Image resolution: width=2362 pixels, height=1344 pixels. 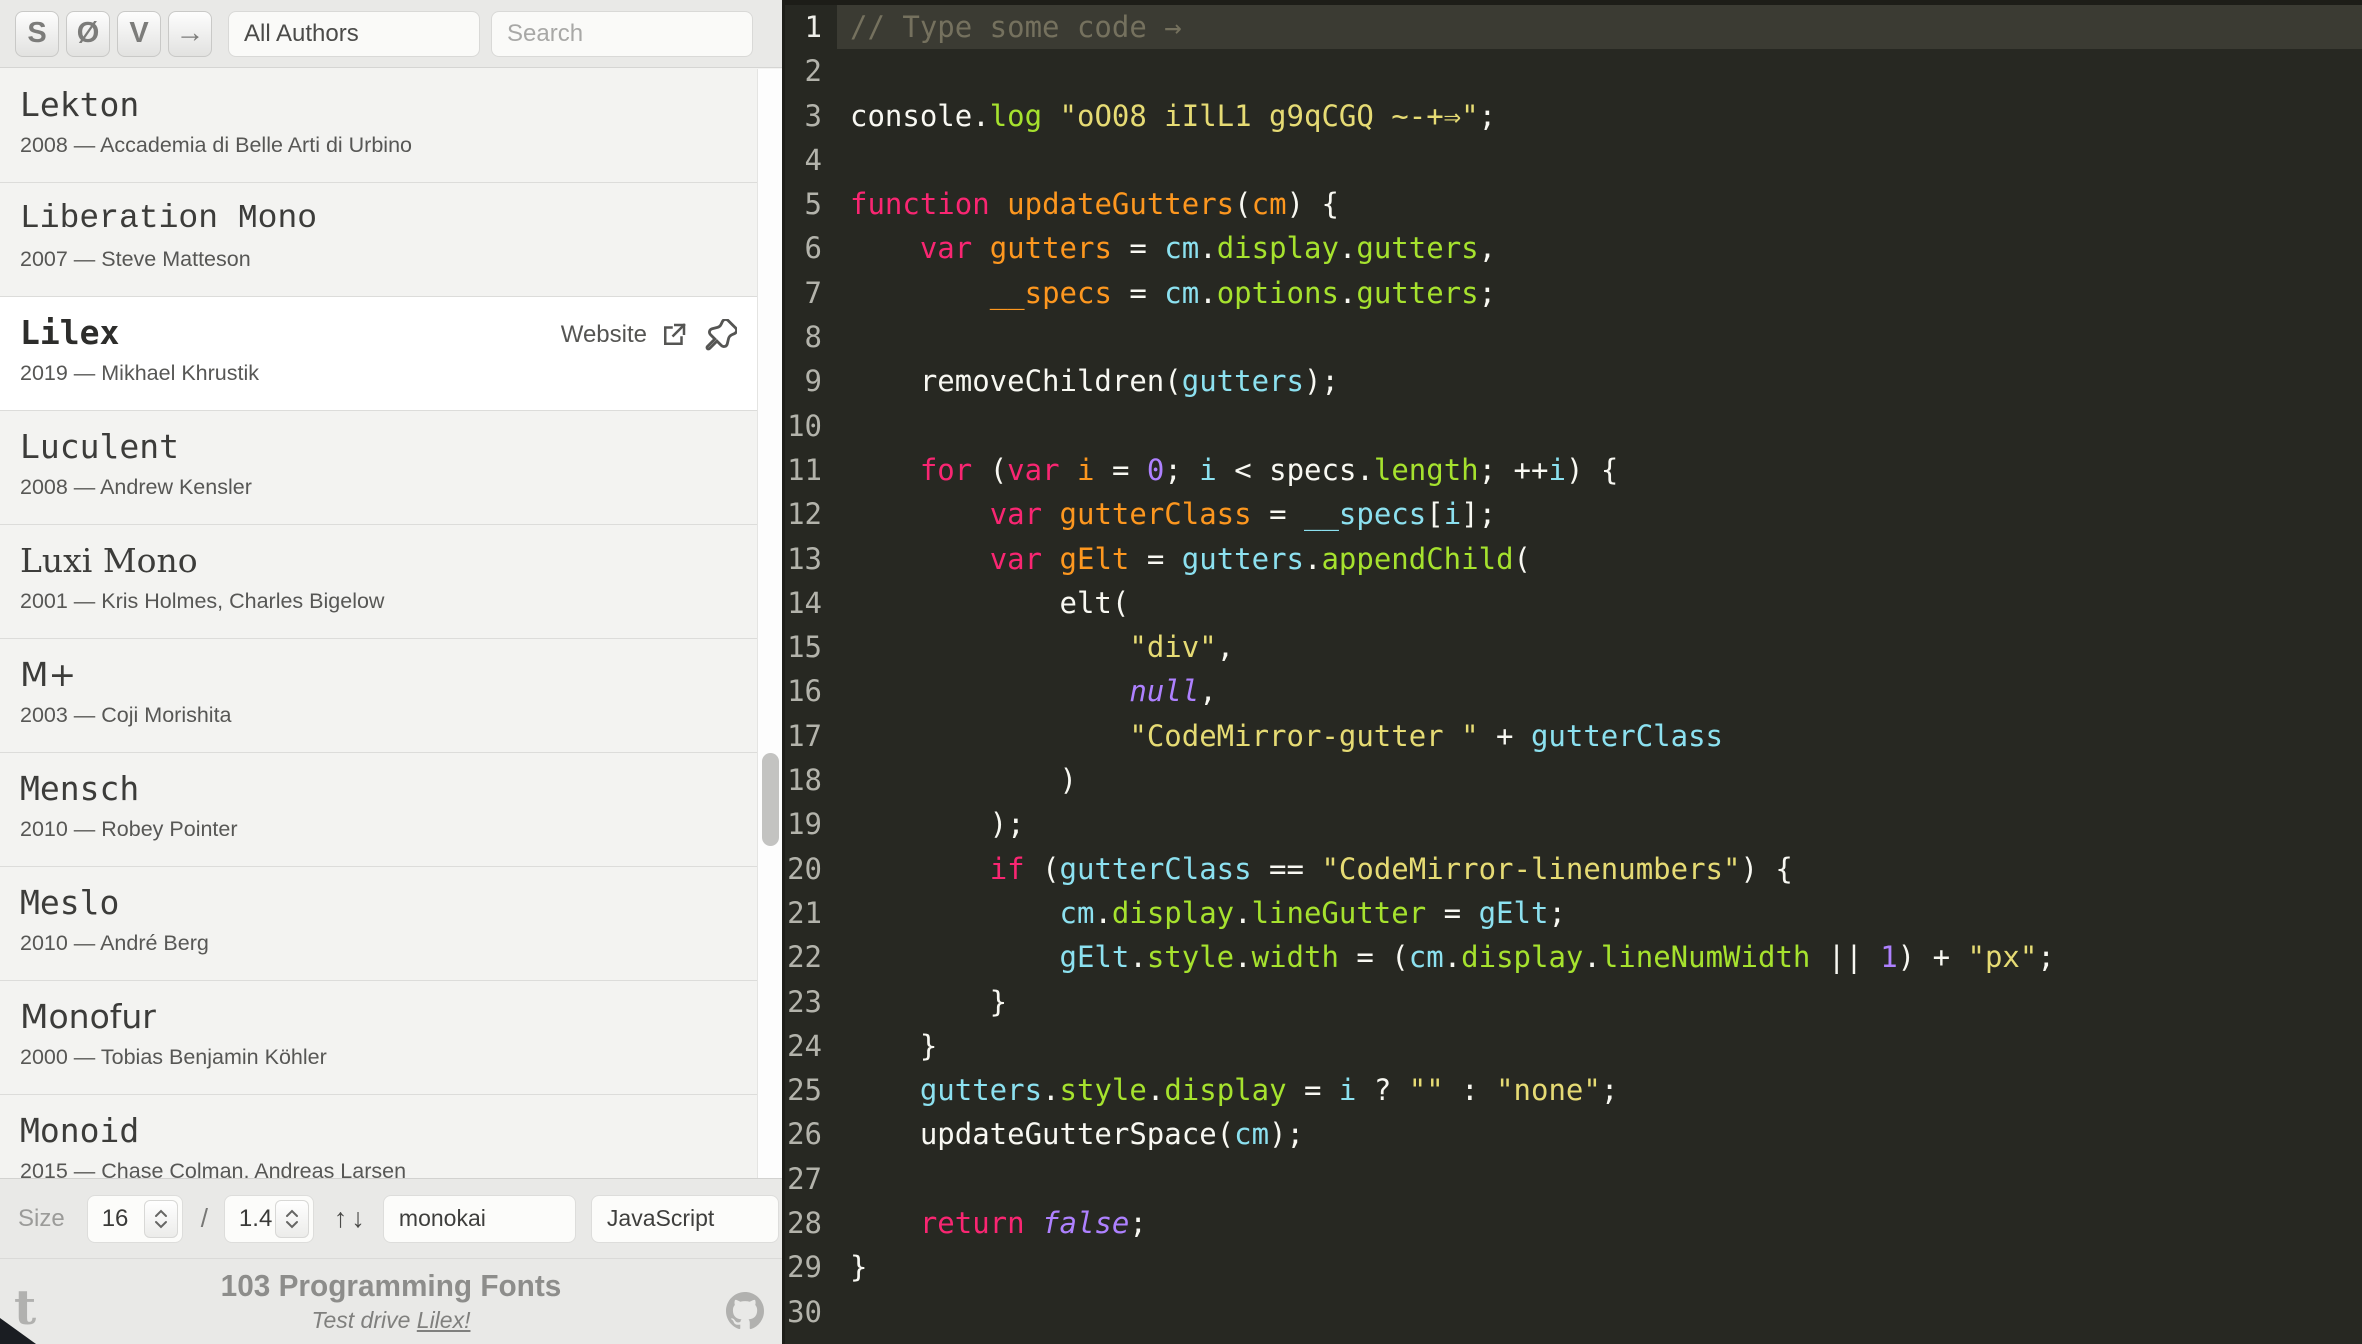 I want to click on scrollbar-thumb, so click(x=770, y=799).